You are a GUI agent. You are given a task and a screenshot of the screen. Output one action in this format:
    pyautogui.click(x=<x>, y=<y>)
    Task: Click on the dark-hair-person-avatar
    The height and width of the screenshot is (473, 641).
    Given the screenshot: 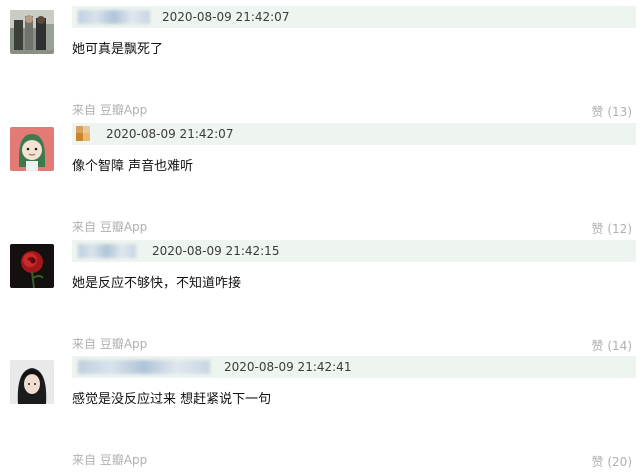 What is the action you would take?
    pyautogui.click(x=32, y=382)
    